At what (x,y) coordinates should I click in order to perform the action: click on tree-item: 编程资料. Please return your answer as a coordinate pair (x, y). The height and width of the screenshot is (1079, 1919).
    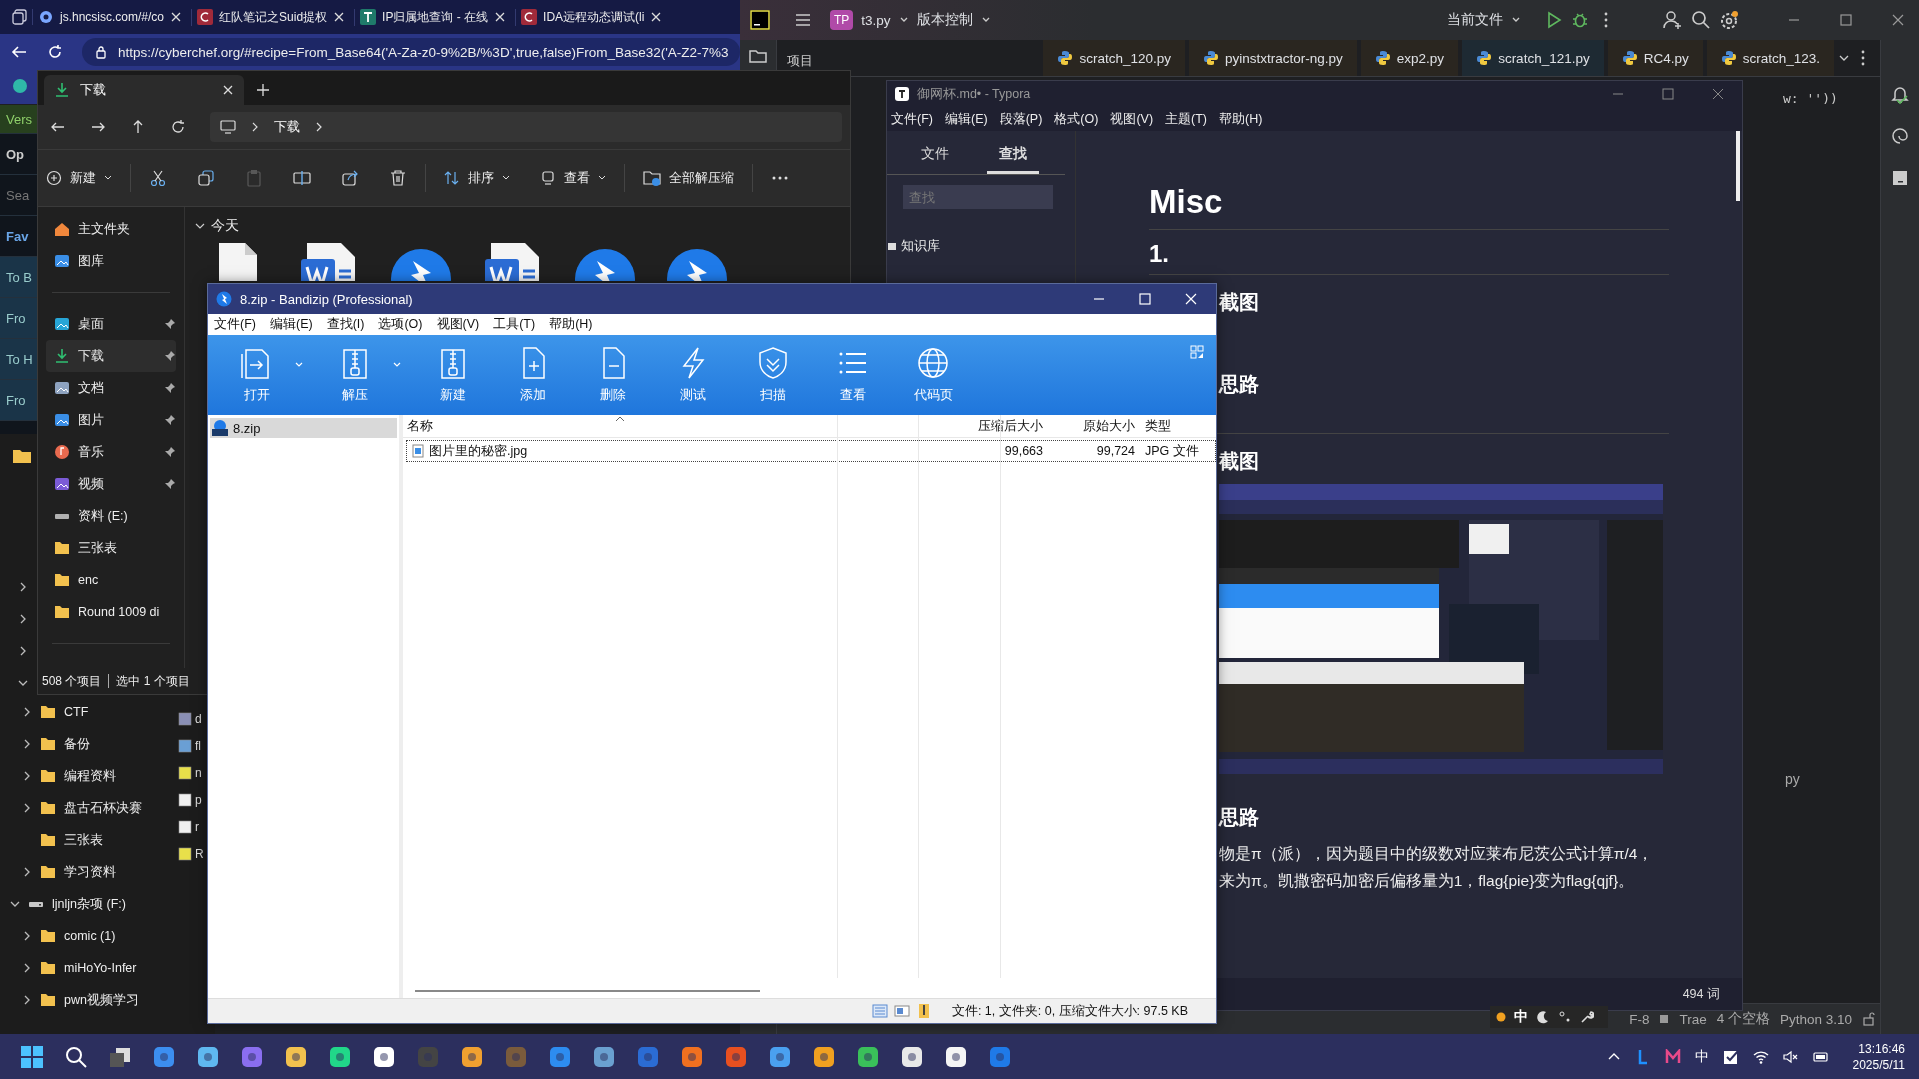
    Looking at the image, I should click on (90, 776).